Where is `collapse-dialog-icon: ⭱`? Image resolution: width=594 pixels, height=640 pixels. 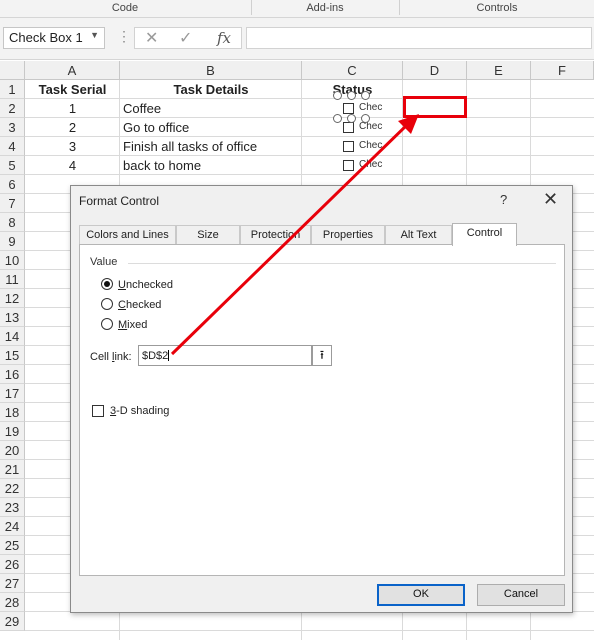 collapse-dialog-icon: ⭱ is located at coordinates (322, 355).